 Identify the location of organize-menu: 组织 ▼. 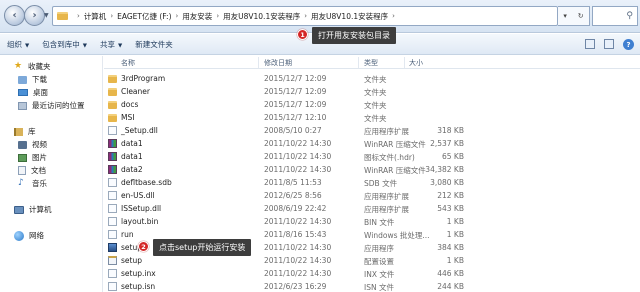
(18, 44).